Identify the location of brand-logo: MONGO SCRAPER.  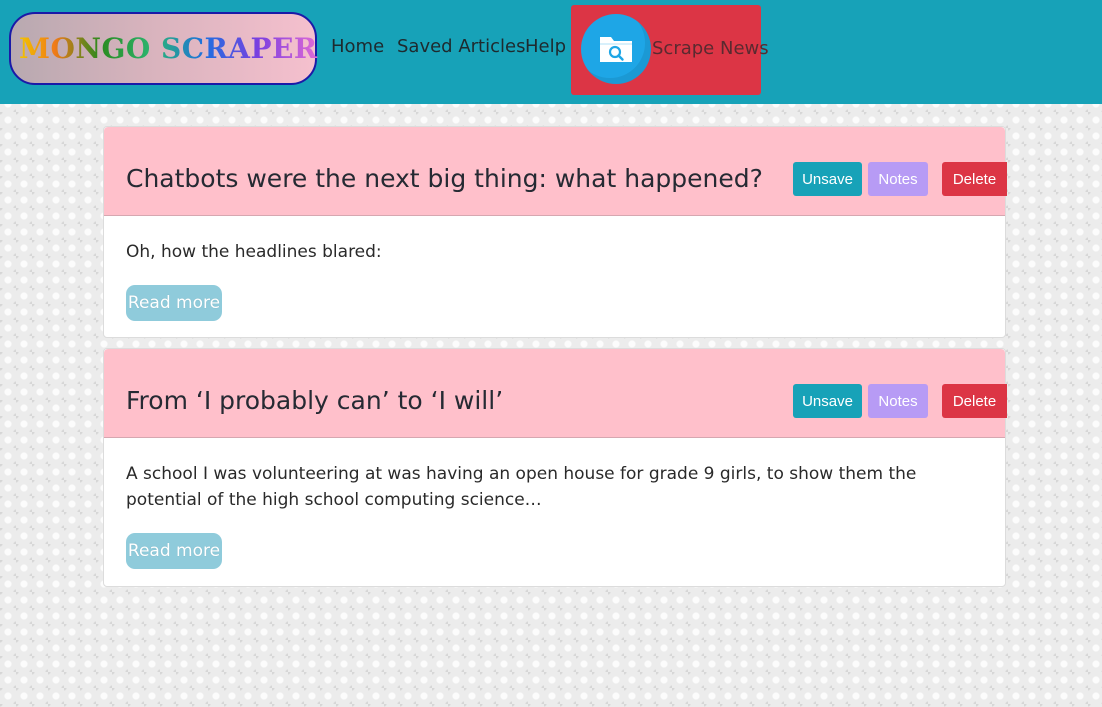
(163, 48).